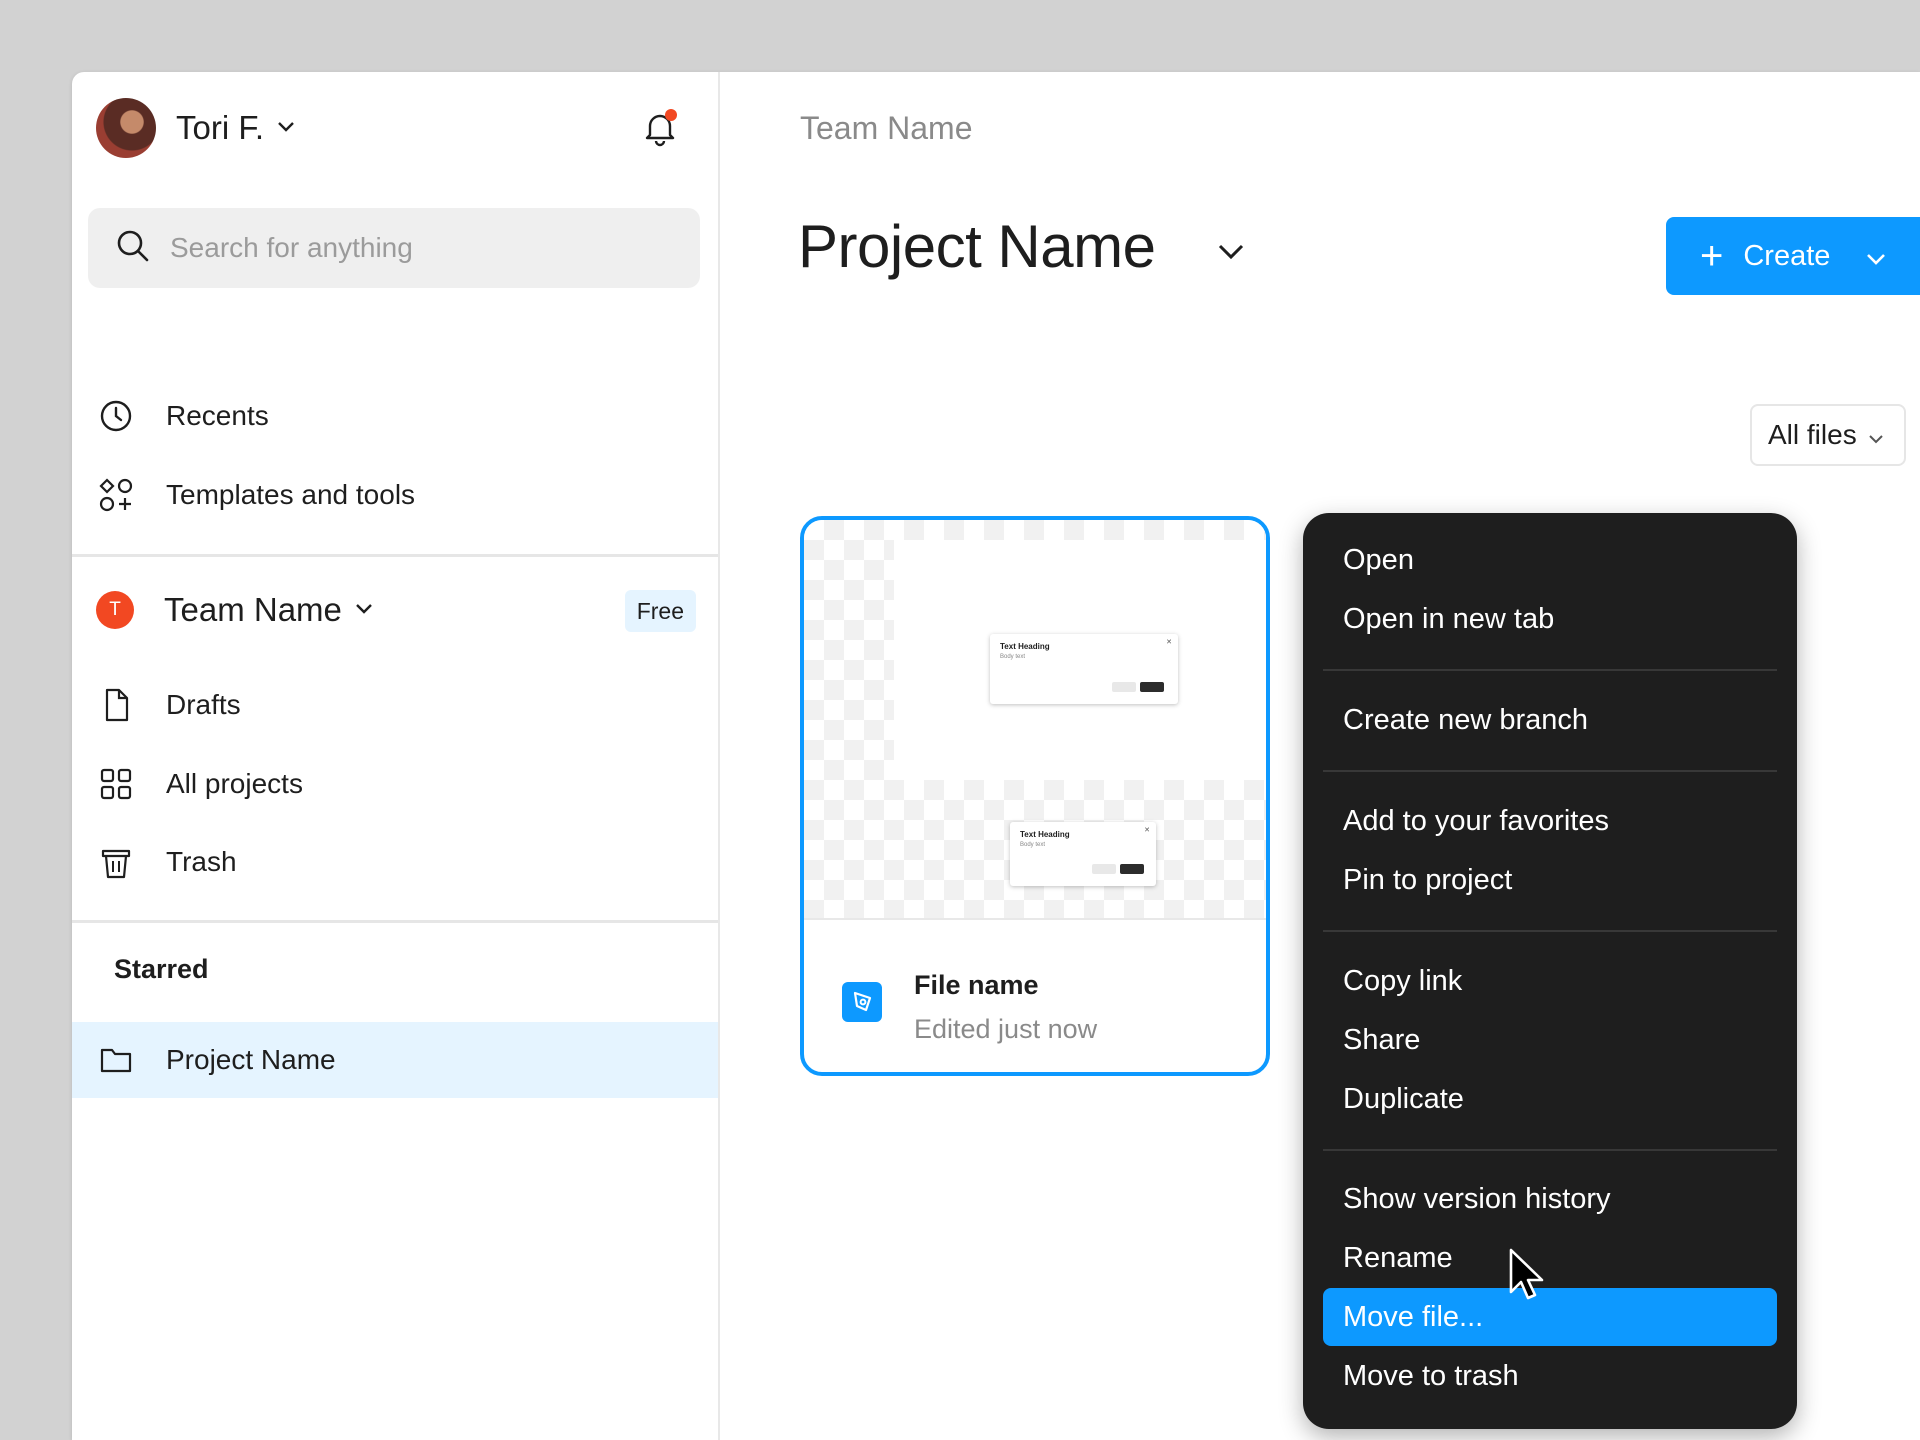 The image size is (1920, 1440). What do you see at coordinates (116, 416) in the screenshot?
I see `clock-icon` at bounding box center [116, 416].